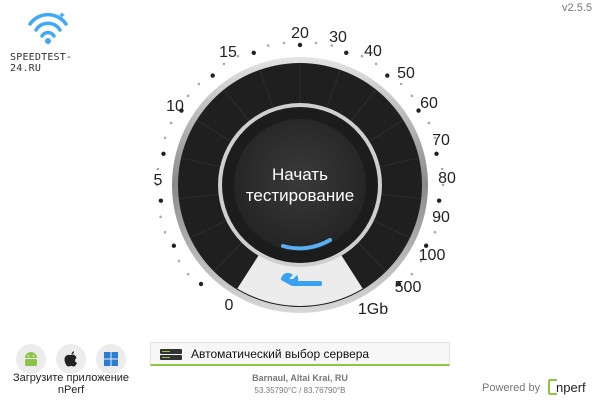  What do you see at coordinates (175, 106) in the screenshot?
I see `scale-label: 10` at bounding box center [175, 106].